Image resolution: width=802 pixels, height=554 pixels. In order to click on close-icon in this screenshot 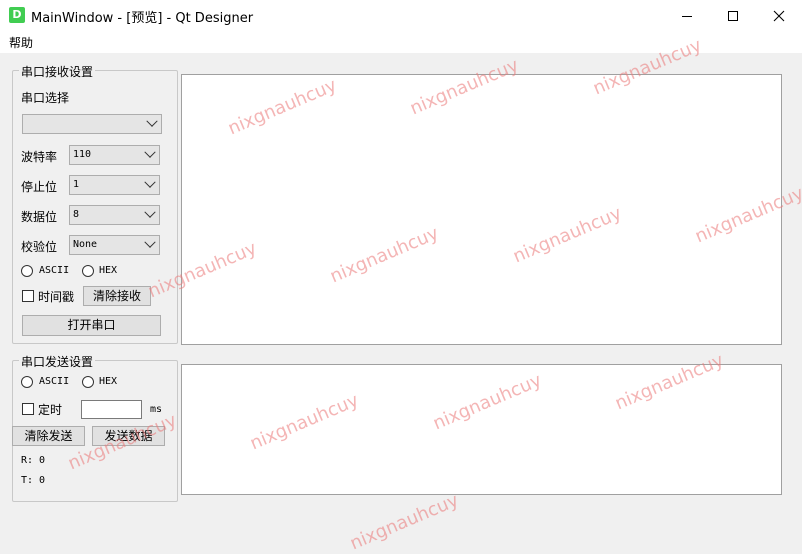, I will do `click(779, 15)`.